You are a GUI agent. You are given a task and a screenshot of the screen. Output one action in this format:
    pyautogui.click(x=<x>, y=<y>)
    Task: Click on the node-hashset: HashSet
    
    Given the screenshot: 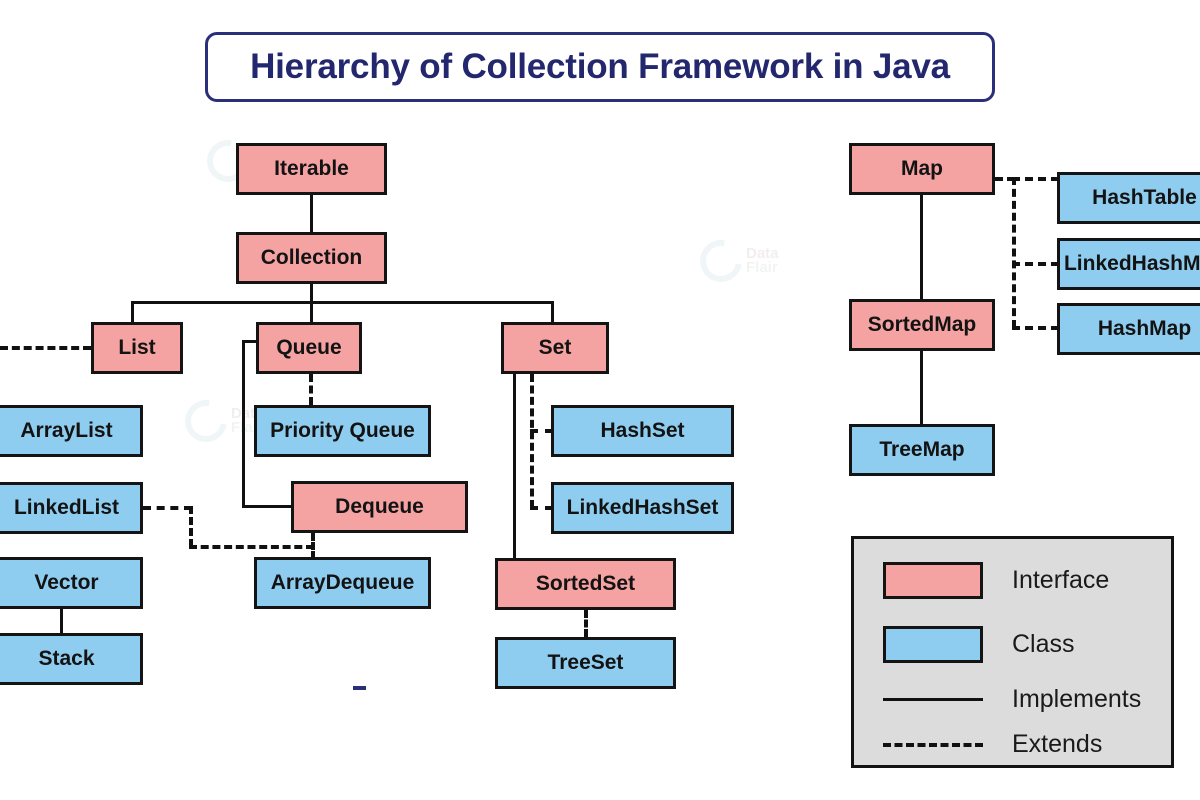 What is the action you would take?
    pyautogui.click(x=642, y=431)
    